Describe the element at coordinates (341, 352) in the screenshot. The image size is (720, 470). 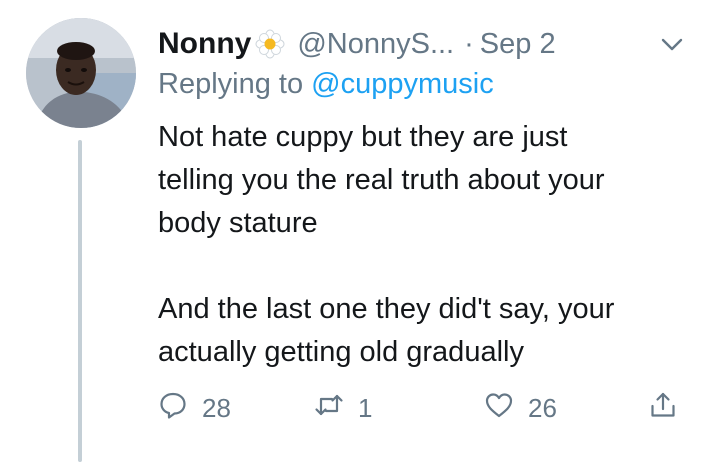
I see `body-line: actually getting old gradually` at that location.